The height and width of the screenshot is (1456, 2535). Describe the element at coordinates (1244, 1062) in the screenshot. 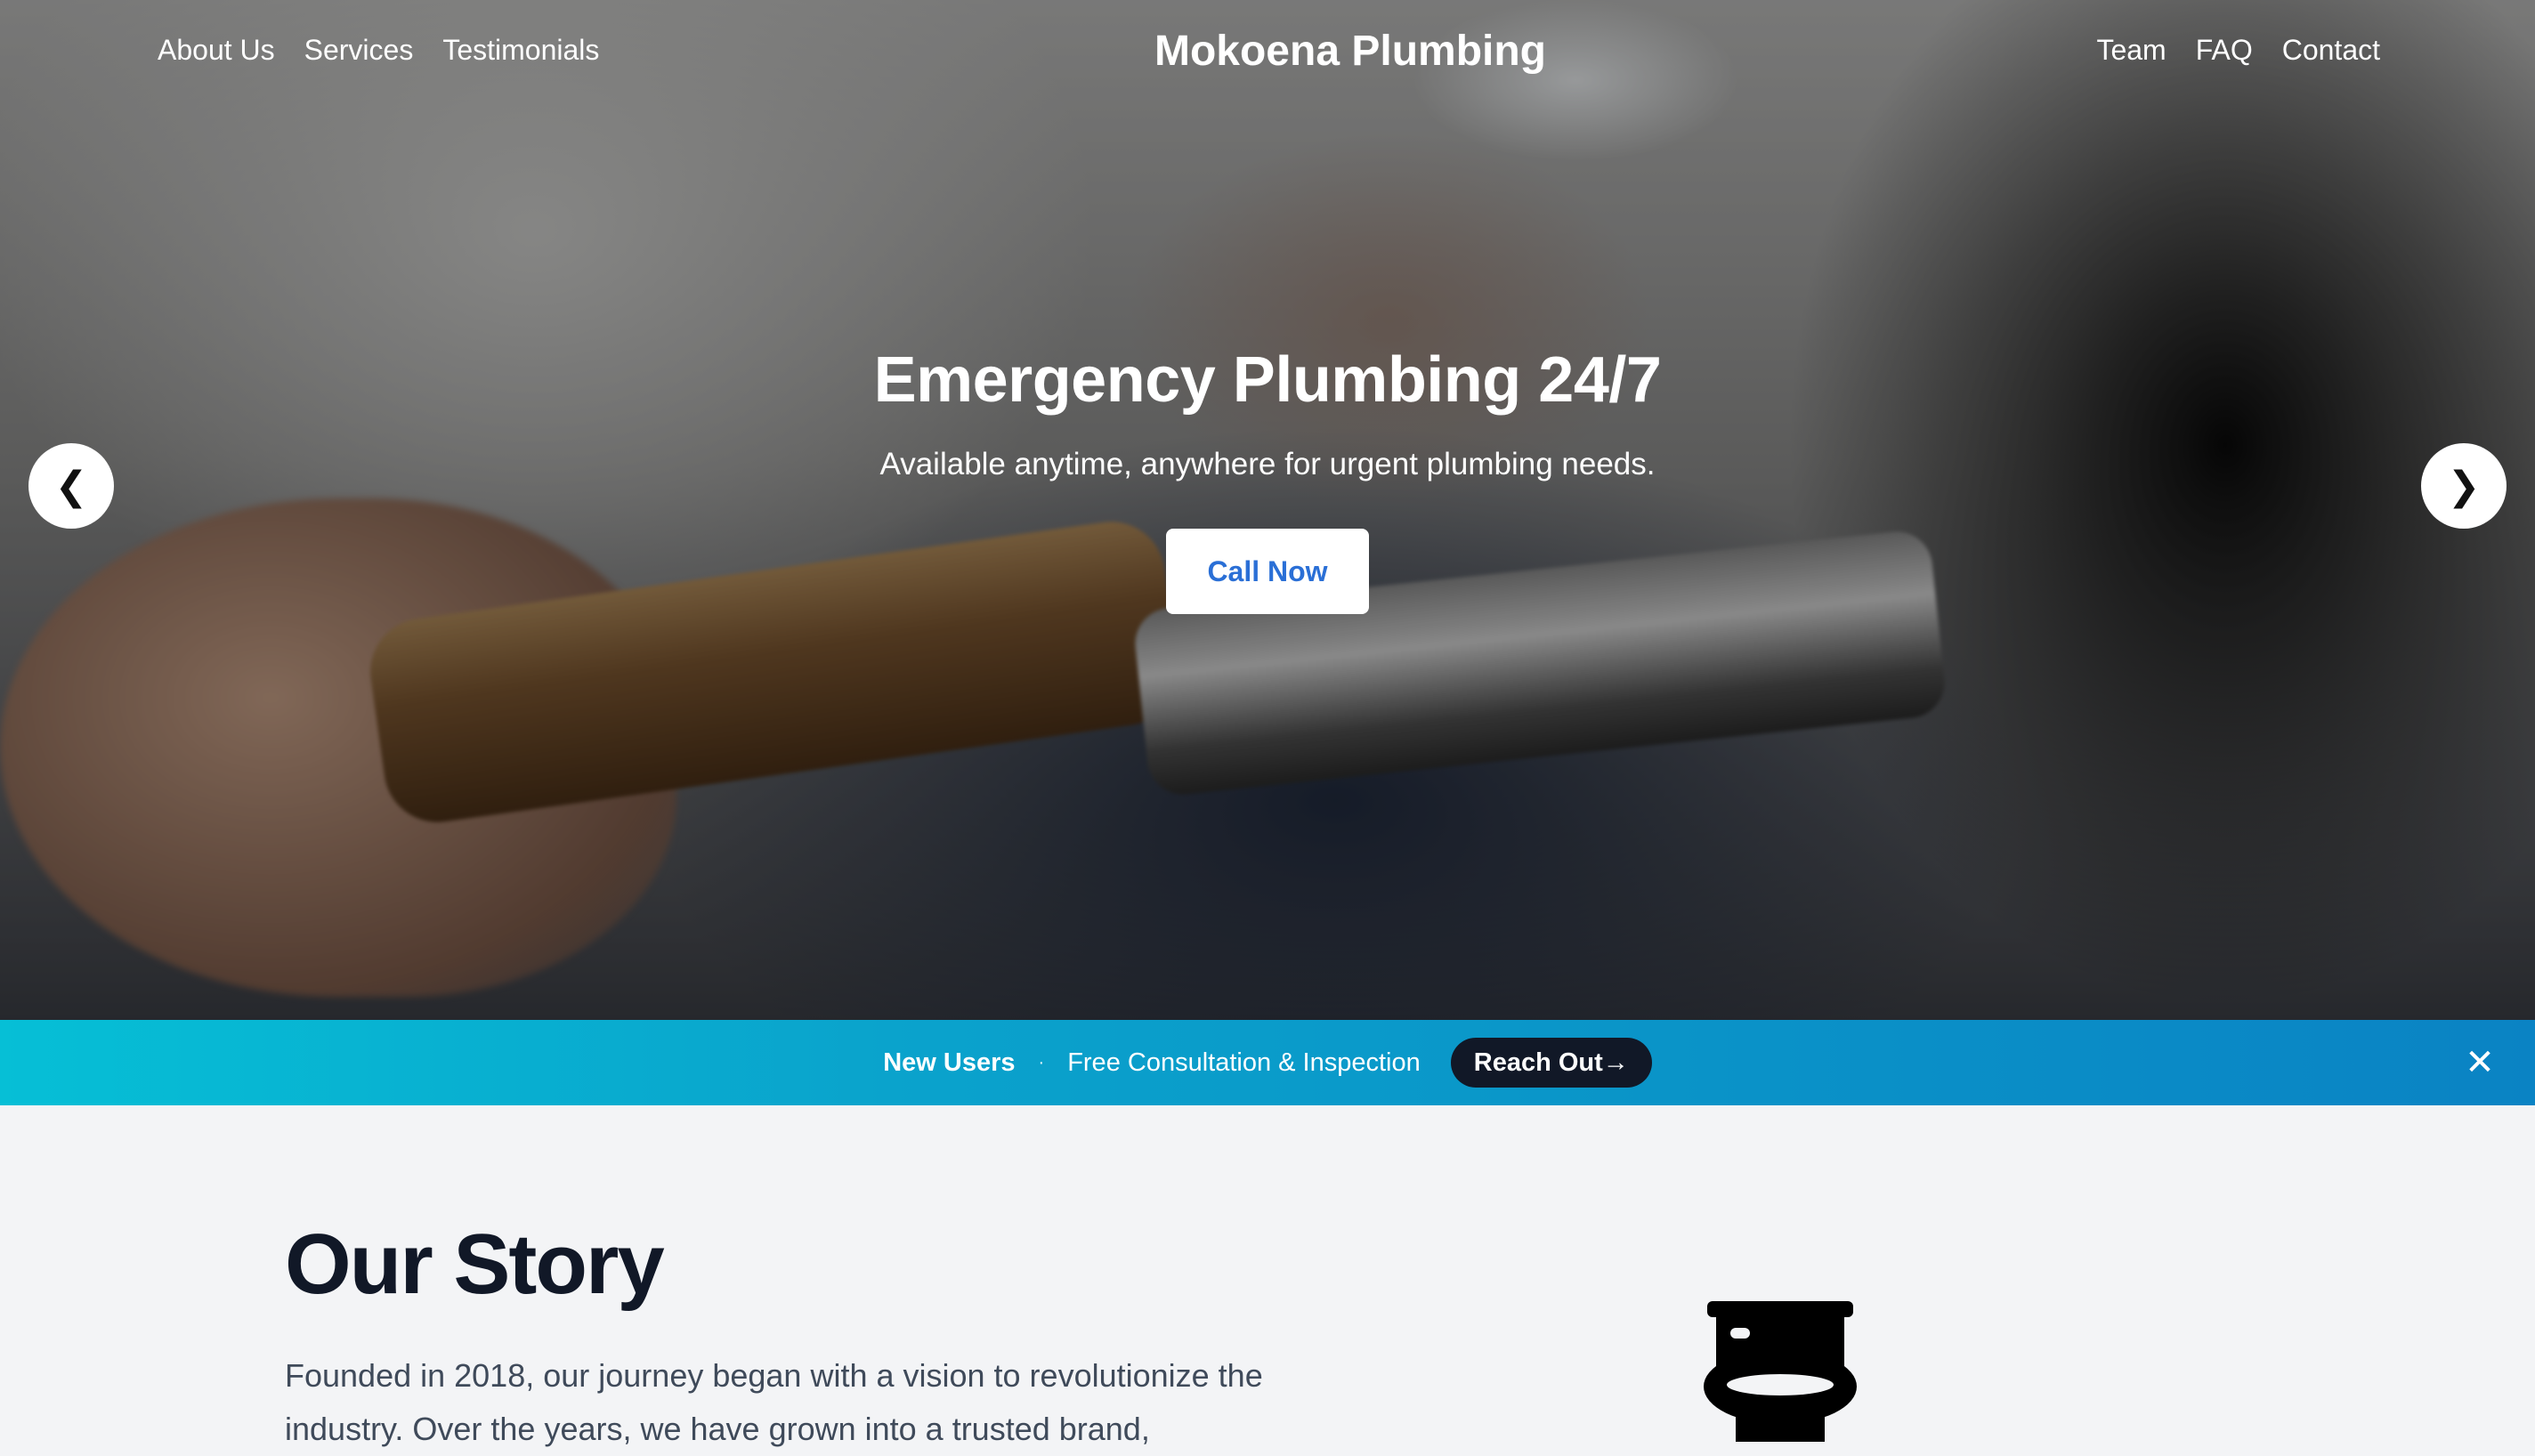

I see `promo-offer: Free Consultation & Inspection` at that location.